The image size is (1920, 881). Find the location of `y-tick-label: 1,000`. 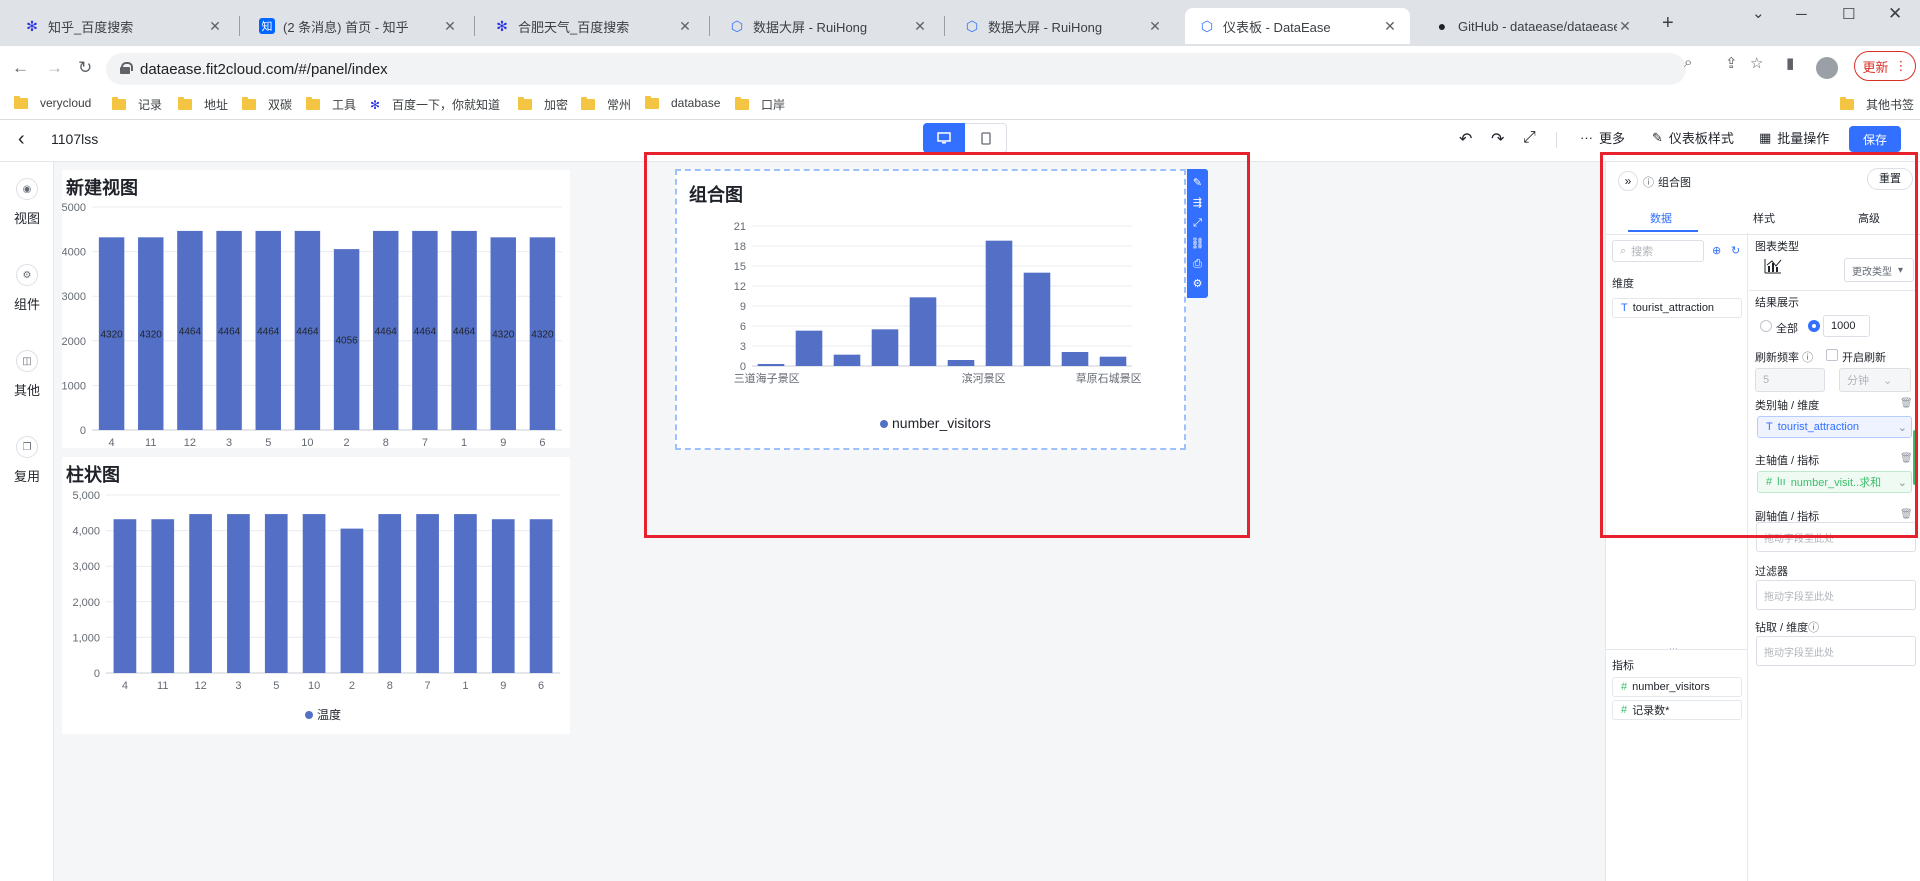

y-tick-label: 1,000 is located at coordinates (86, 638).